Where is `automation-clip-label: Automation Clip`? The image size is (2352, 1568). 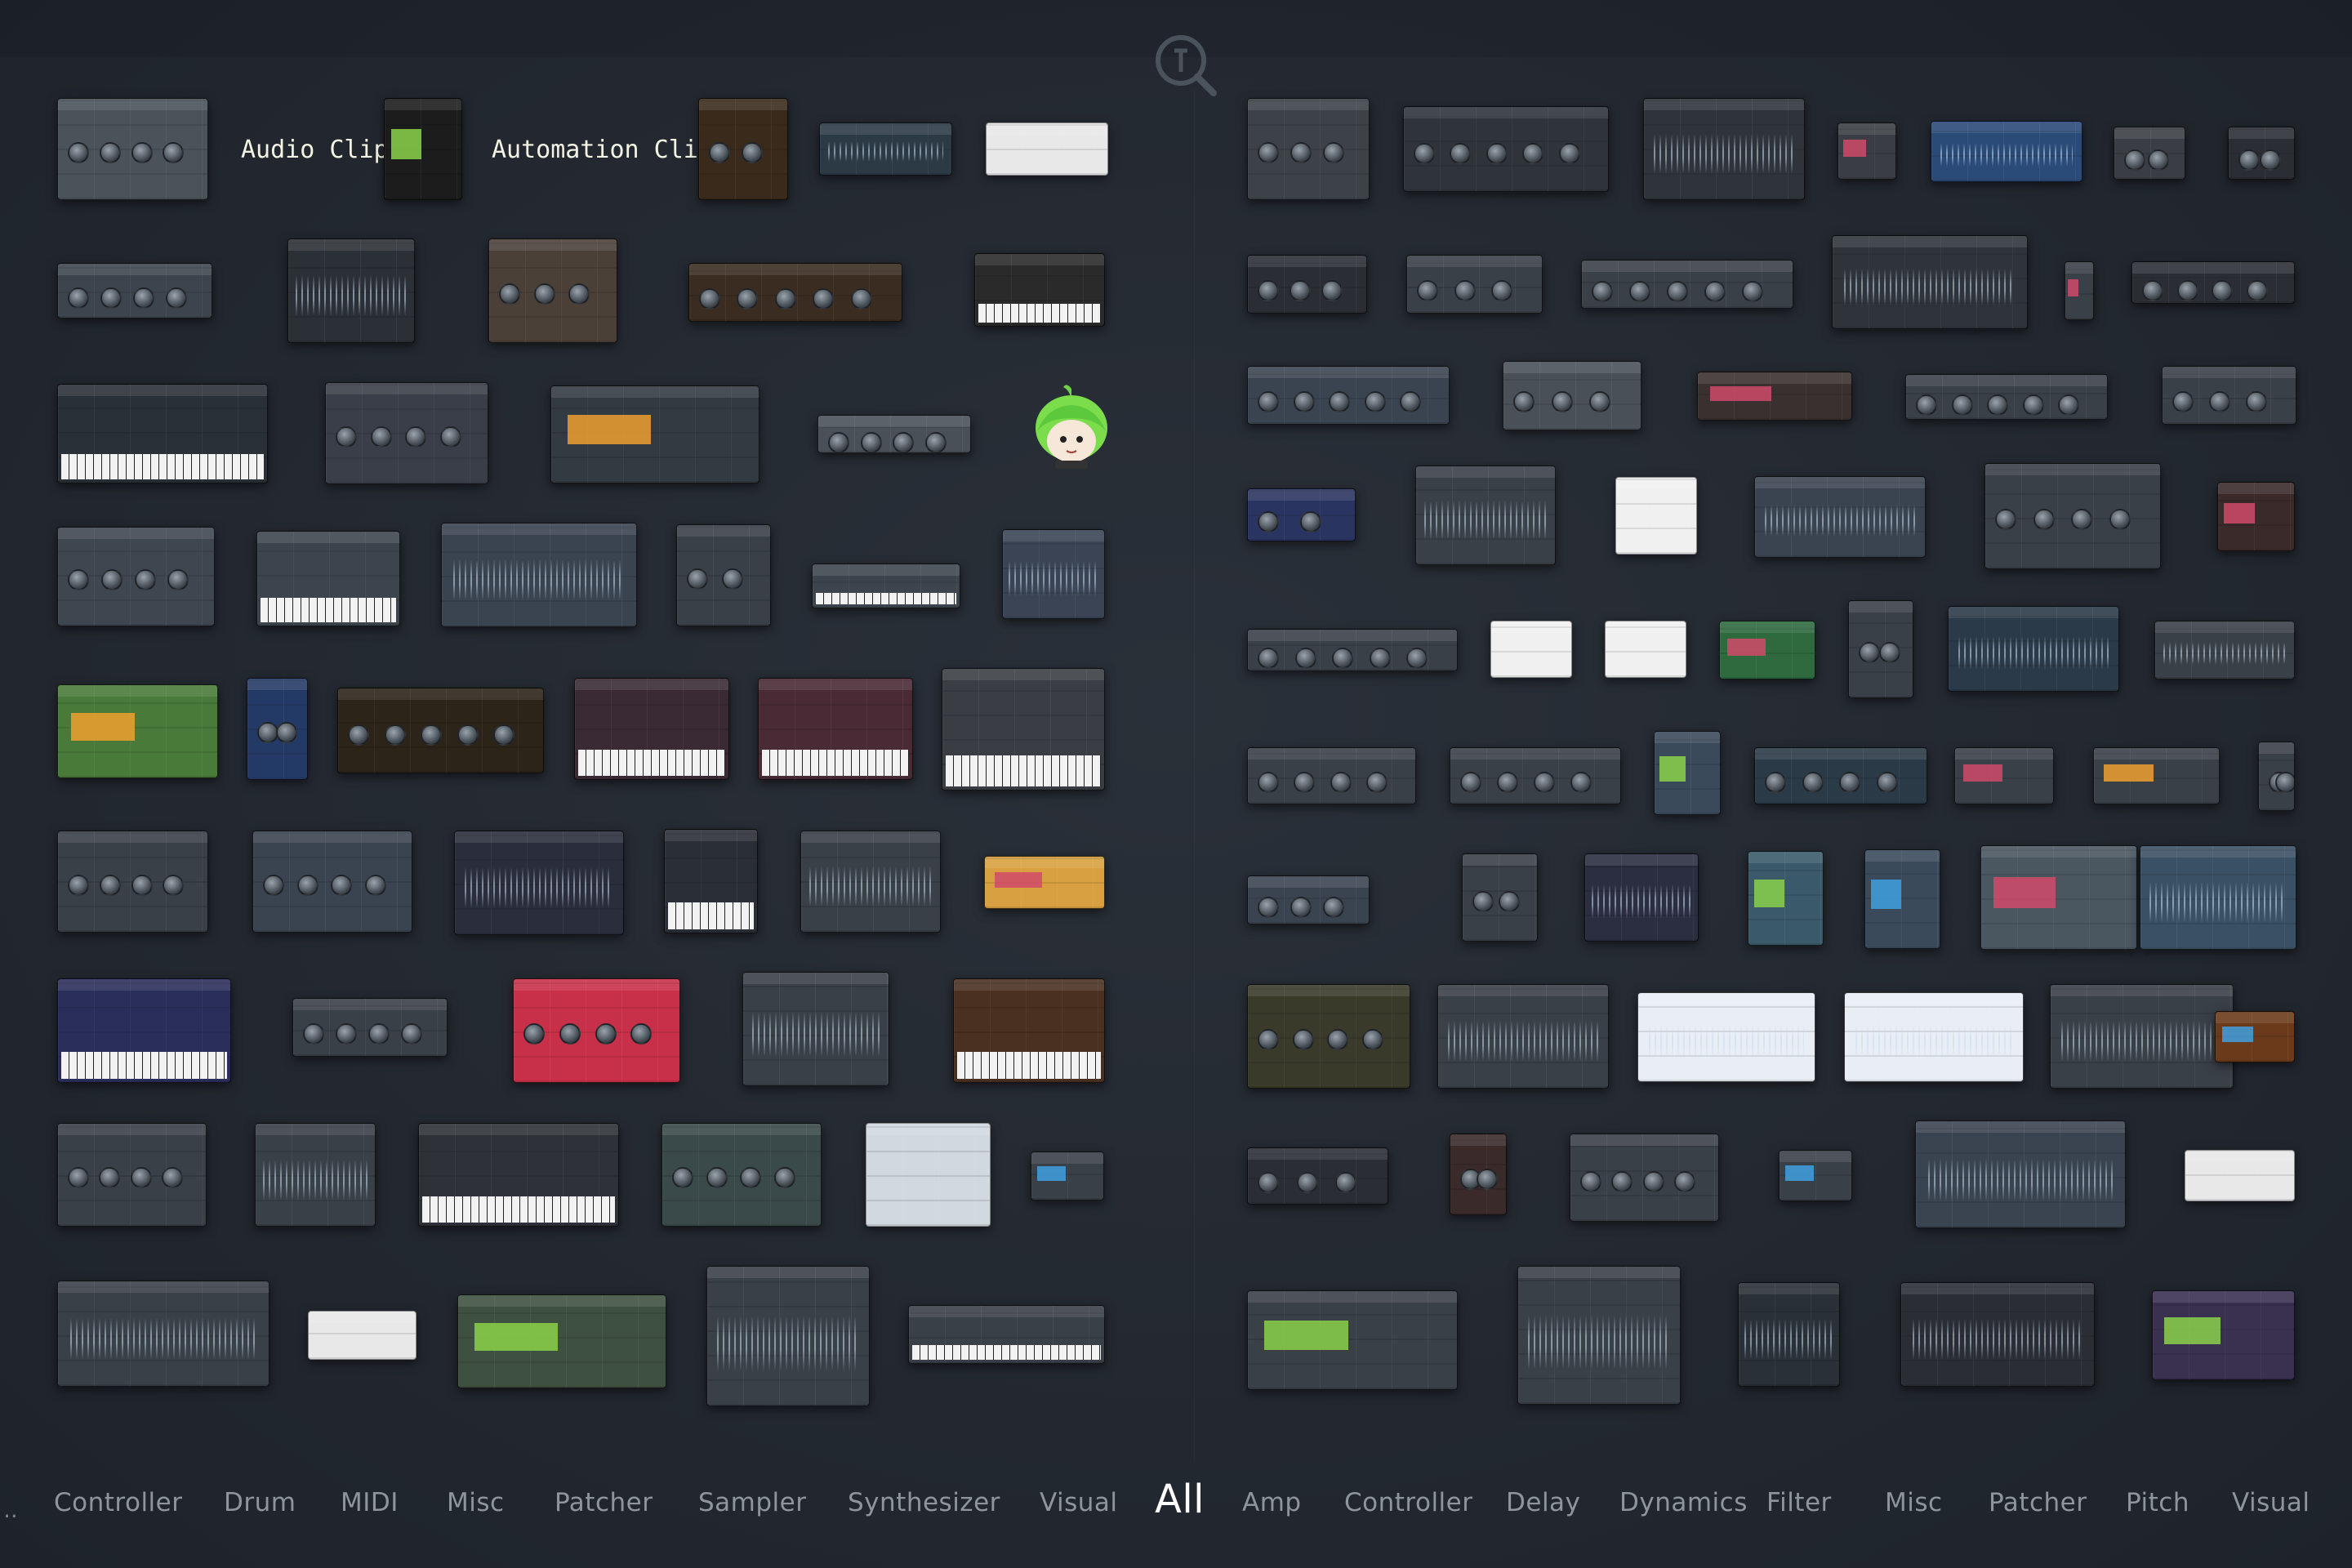 automation-clip-label: Automation Clip is located at coordinates (602, 150).